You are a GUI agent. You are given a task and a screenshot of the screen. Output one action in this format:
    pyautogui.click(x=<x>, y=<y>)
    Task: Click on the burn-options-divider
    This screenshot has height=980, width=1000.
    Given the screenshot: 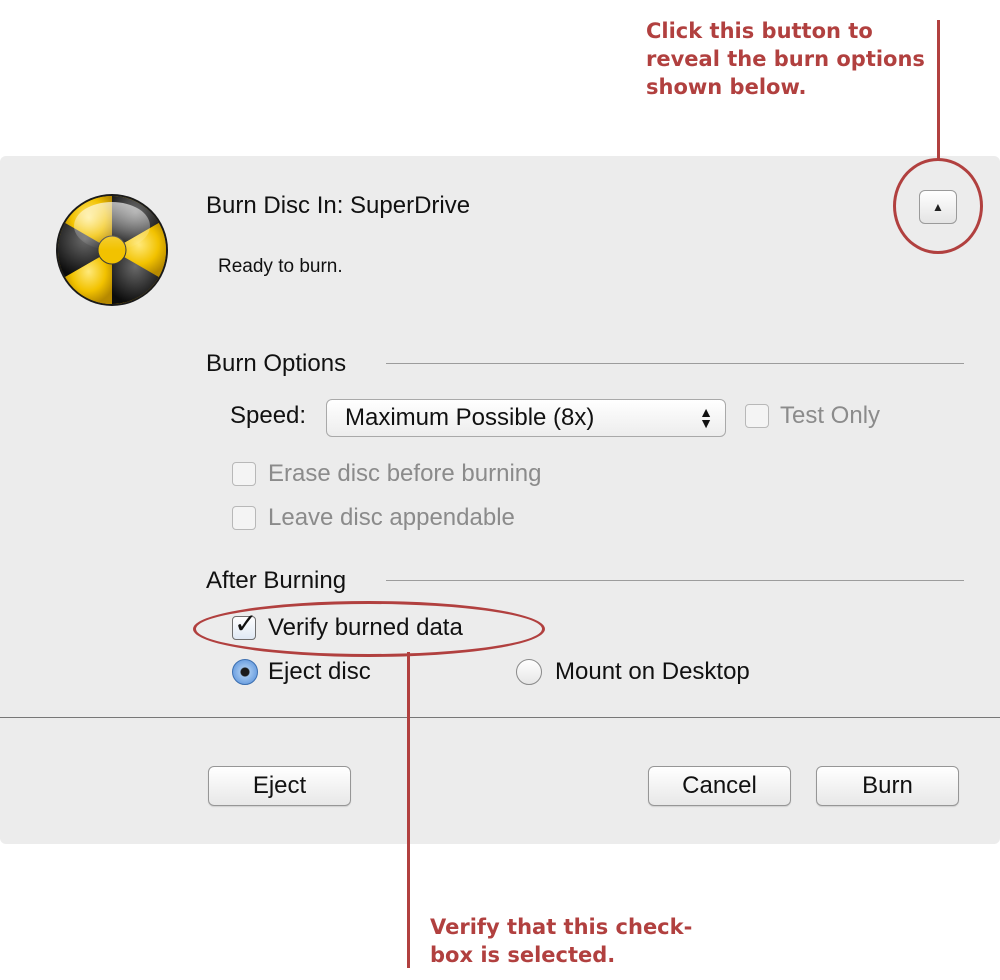 What is the action you would take?
    pyautogui.click(x=675, y=363)
    